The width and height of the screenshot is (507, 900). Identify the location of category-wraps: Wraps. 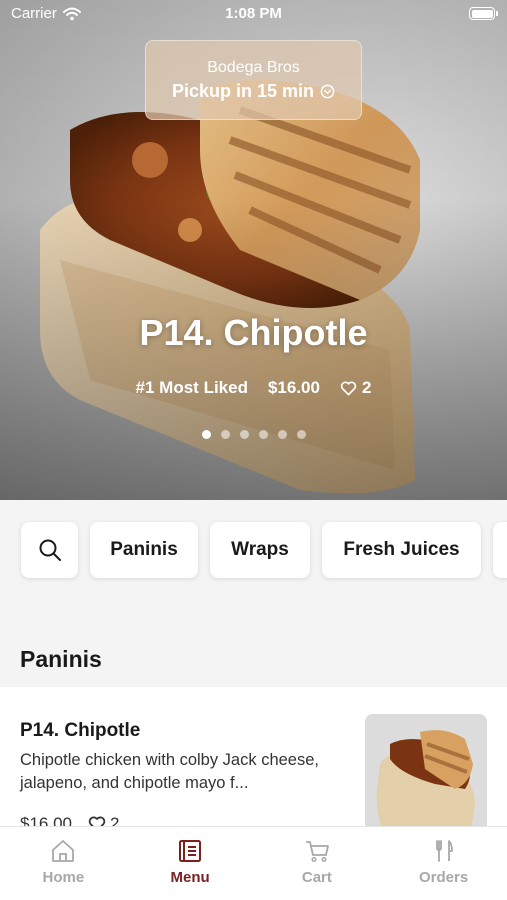
(260, 550).